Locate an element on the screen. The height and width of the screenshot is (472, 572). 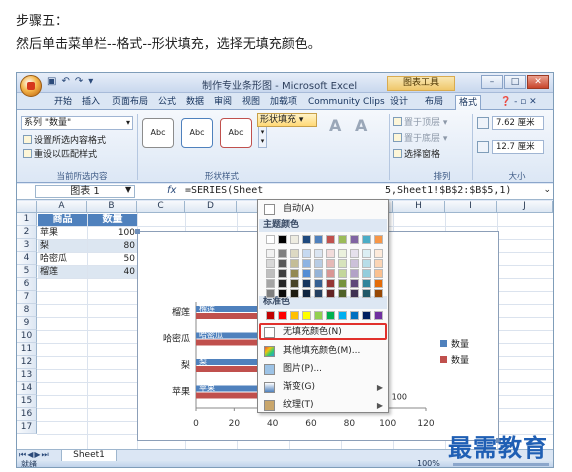
chart-elements-select: 系列 "数量" is located at coordinates (77, 123).